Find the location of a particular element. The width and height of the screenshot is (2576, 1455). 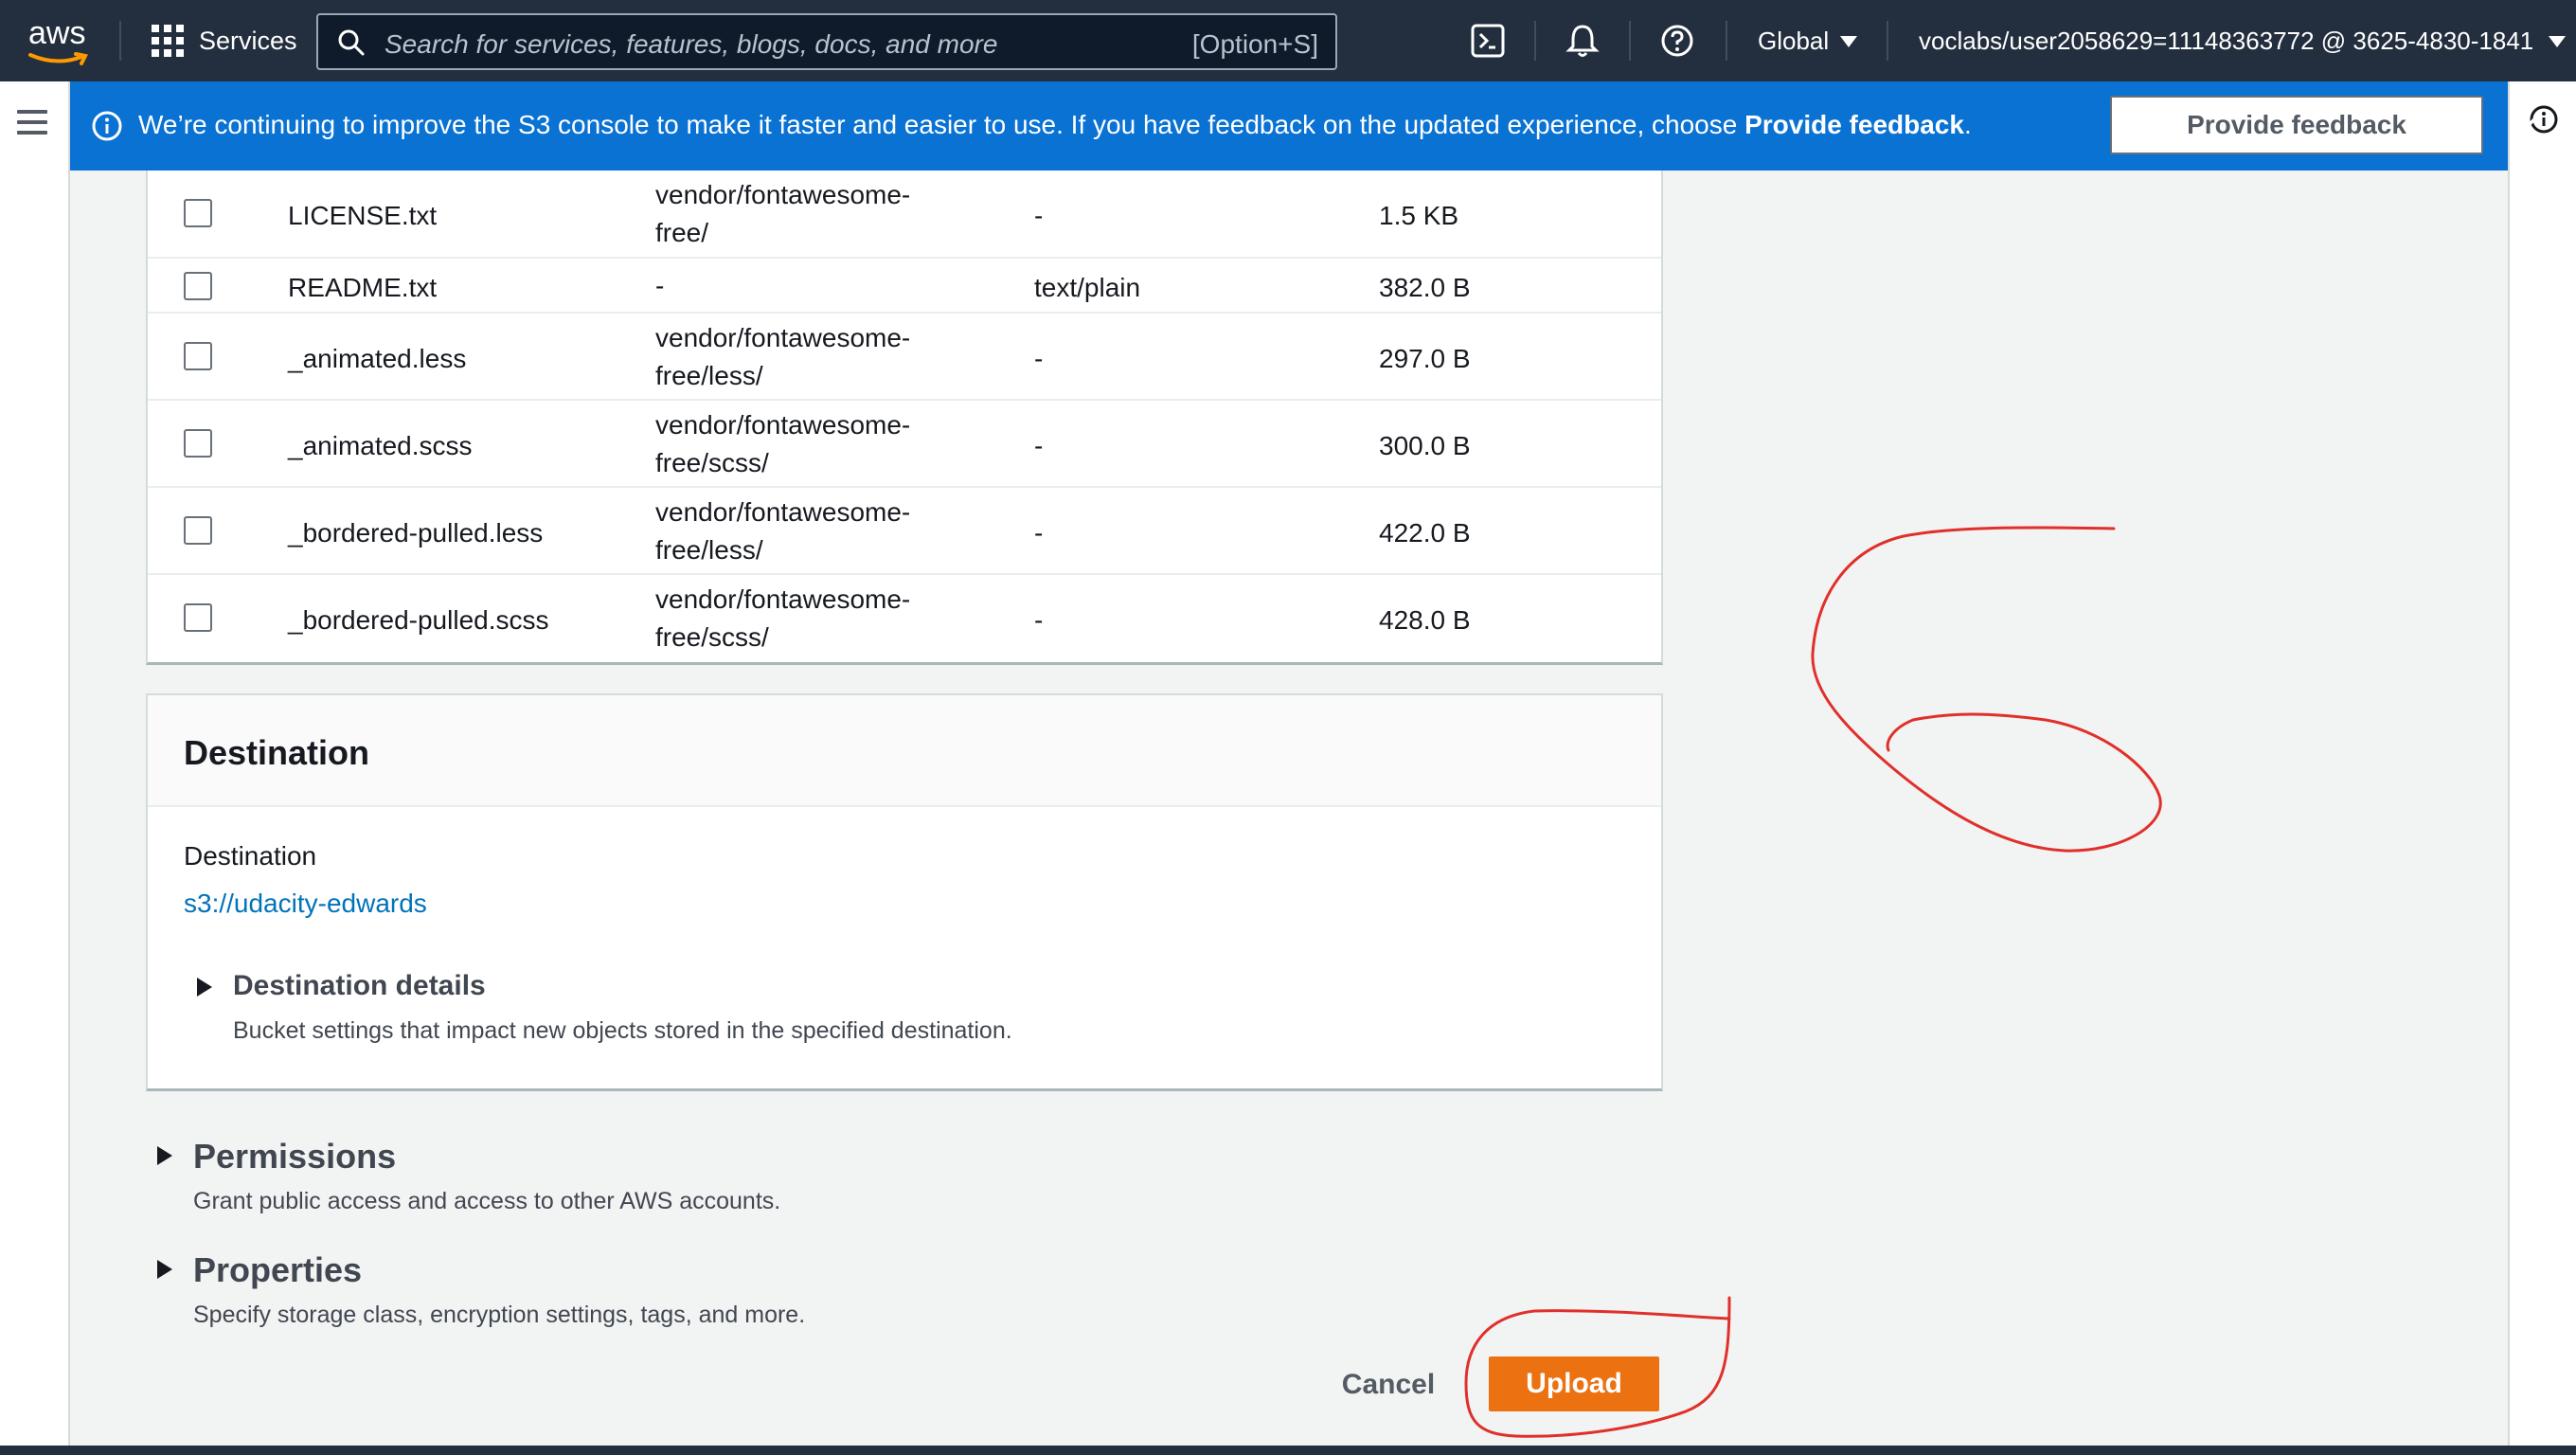

upload-button: Upload is located at coordinates (1574, 1383).